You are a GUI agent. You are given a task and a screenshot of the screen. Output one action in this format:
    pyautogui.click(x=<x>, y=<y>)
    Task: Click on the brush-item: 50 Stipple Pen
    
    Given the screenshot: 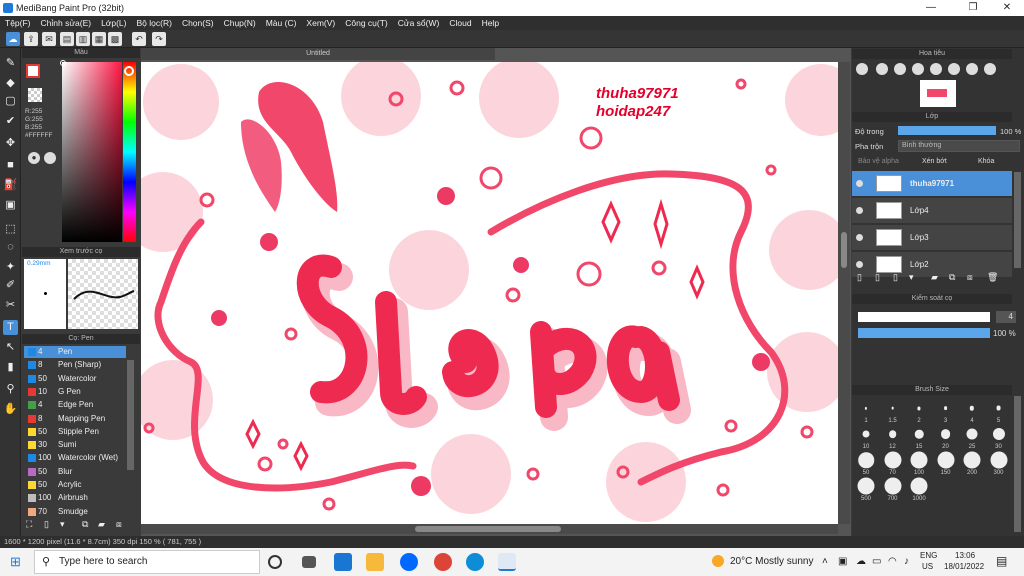 What is the action you would take?
    pyautogui.click(x=75, y=432)
    